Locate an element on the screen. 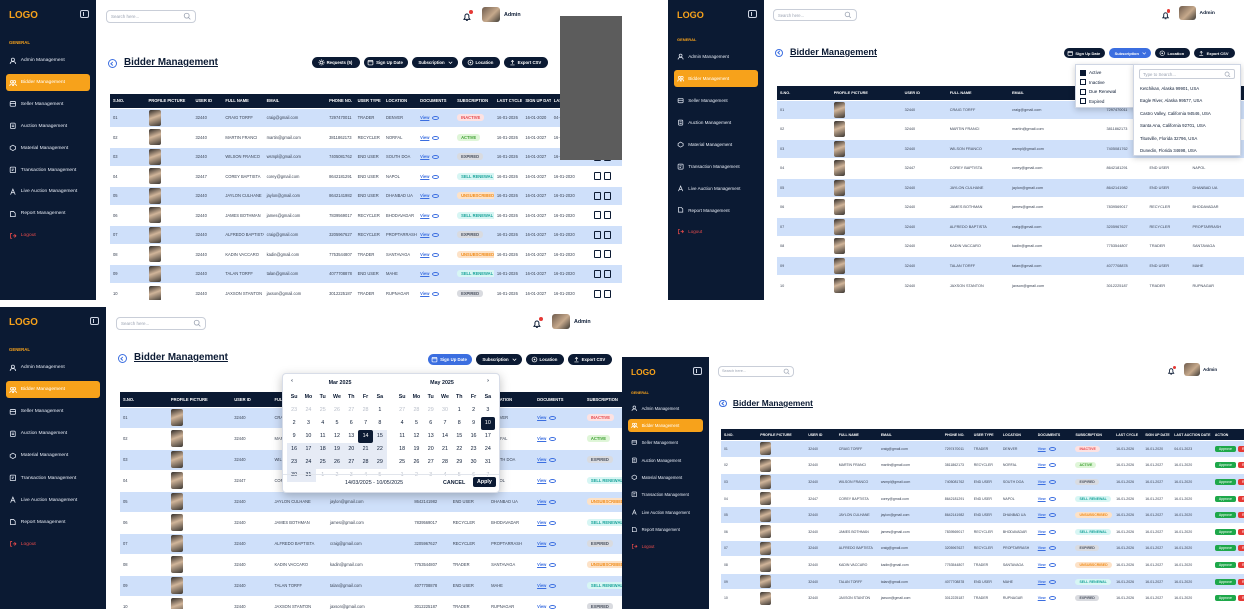 This screenshot has height=609, width=1244. sidebar-item-material-management: Material Management is located at coordinates (665, 478).